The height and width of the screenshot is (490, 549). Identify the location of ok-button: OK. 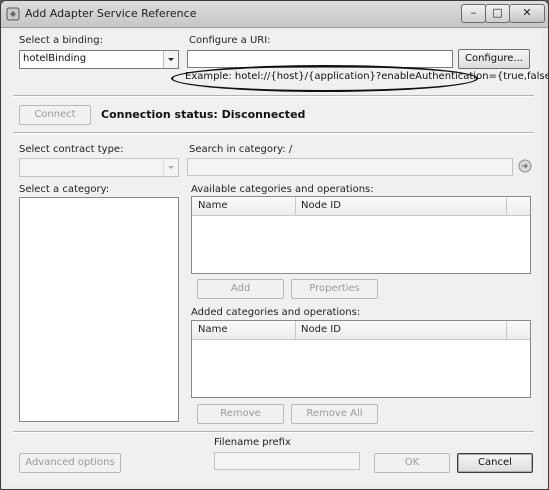
(412, 463).